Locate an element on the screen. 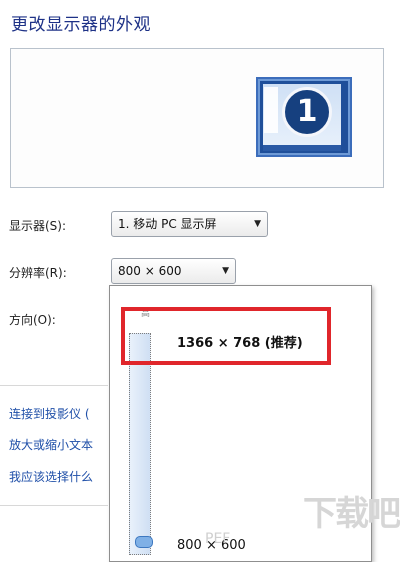  resolution-slider-thumb is located at coordinates (144, 542).